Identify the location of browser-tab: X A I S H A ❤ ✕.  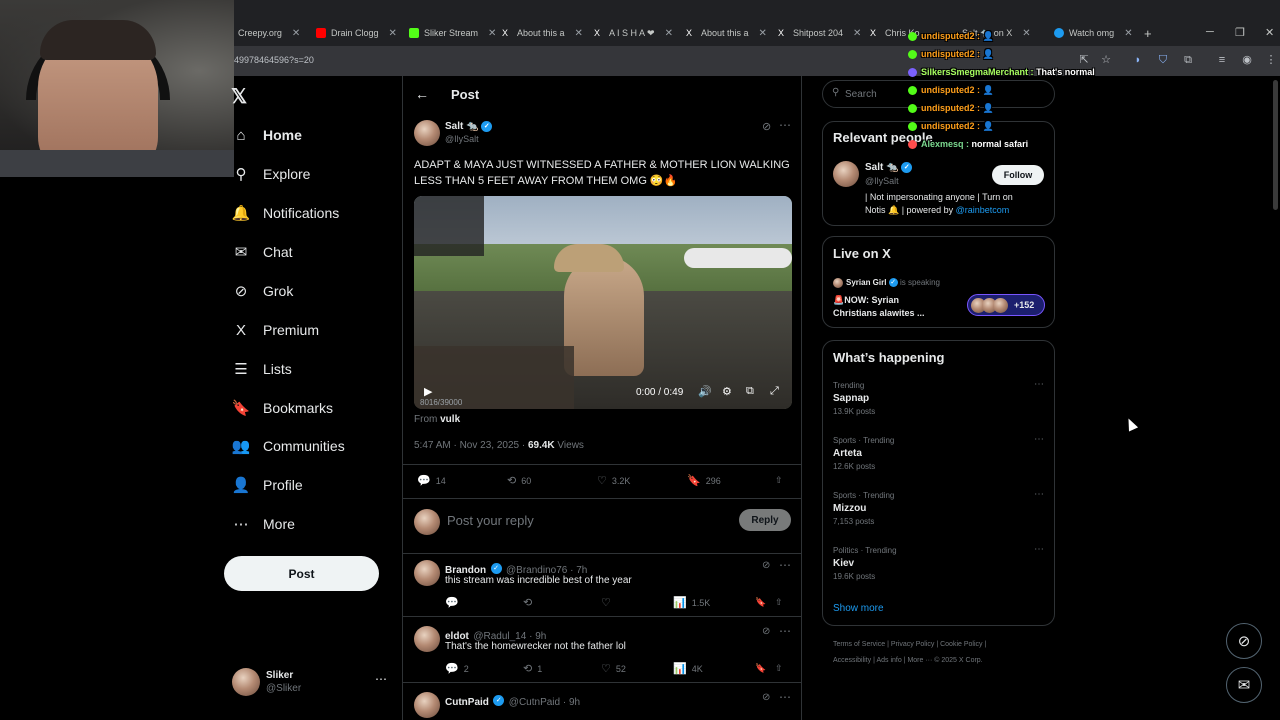
(633, 33).